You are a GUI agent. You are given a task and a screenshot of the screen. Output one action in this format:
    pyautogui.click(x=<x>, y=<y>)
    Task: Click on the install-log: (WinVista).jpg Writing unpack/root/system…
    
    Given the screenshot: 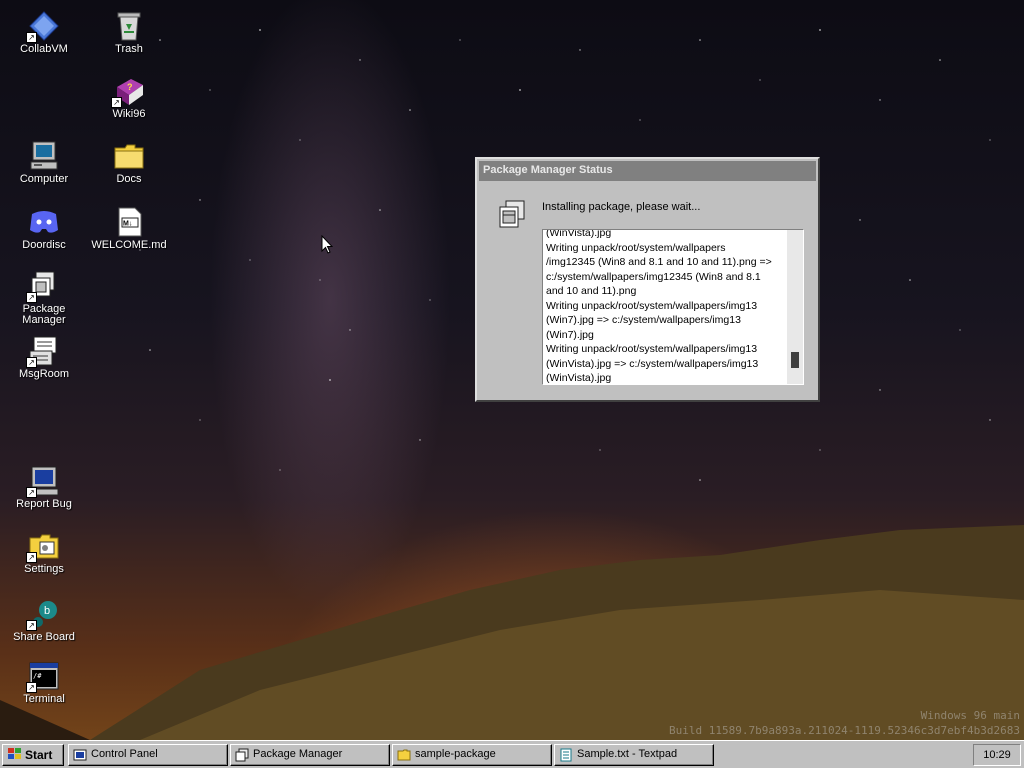 What is the action you would take?
    pyautogui.click(x=673, y=307)
    